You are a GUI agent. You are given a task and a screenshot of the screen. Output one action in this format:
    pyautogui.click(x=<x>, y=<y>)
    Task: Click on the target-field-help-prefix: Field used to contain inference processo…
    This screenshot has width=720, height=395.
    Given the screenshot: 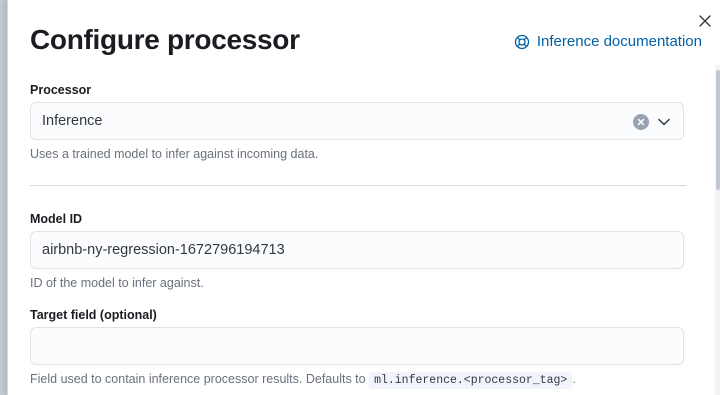 What is the action you would take?
    pyautogui.click(x=198, y=379)
    